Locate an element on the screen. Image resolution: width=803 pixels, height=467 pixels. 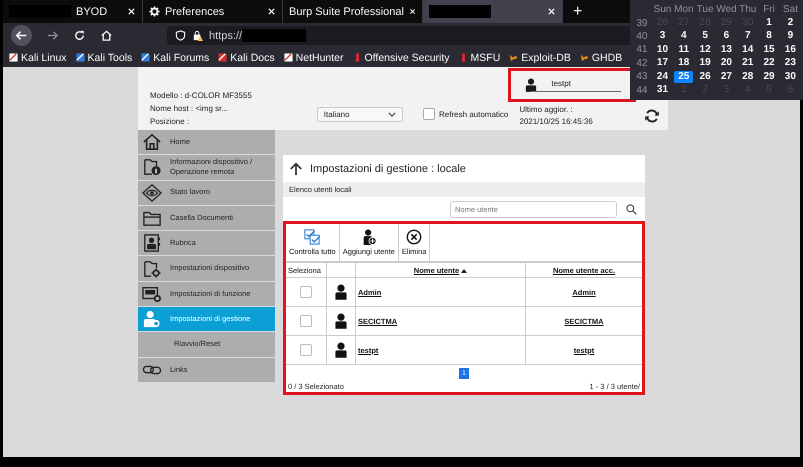
forward-icon is located at coordinates (52, 35).